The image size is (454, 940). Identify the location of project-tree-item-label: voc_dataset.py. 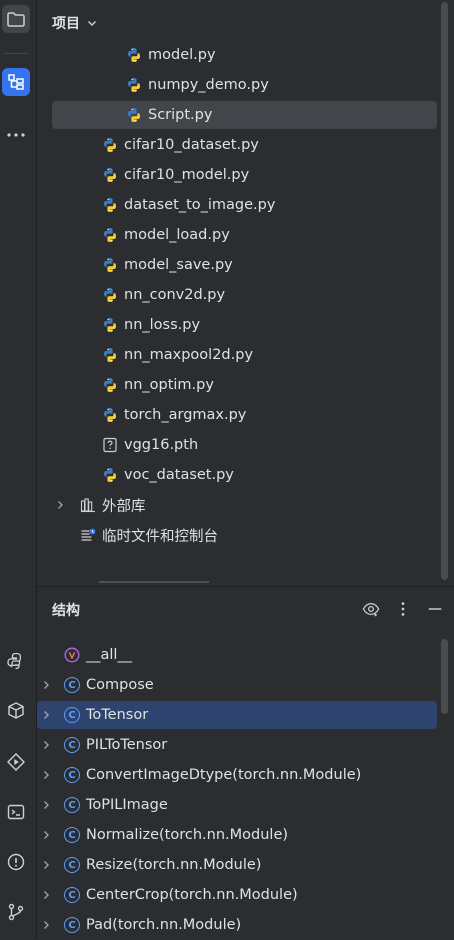
(179, 475).